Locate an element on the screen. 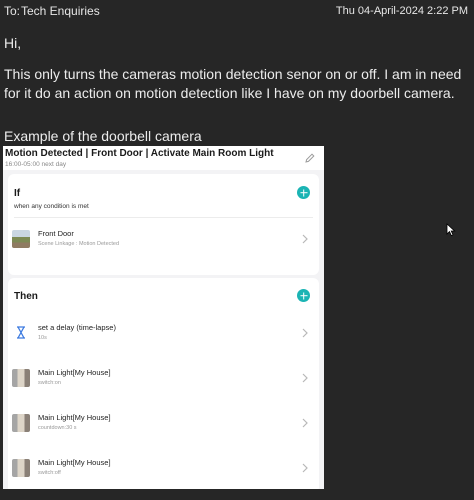 The image size is (474, 500). row-subtitle: countdown:30 s is located at coordinates (57, 428).